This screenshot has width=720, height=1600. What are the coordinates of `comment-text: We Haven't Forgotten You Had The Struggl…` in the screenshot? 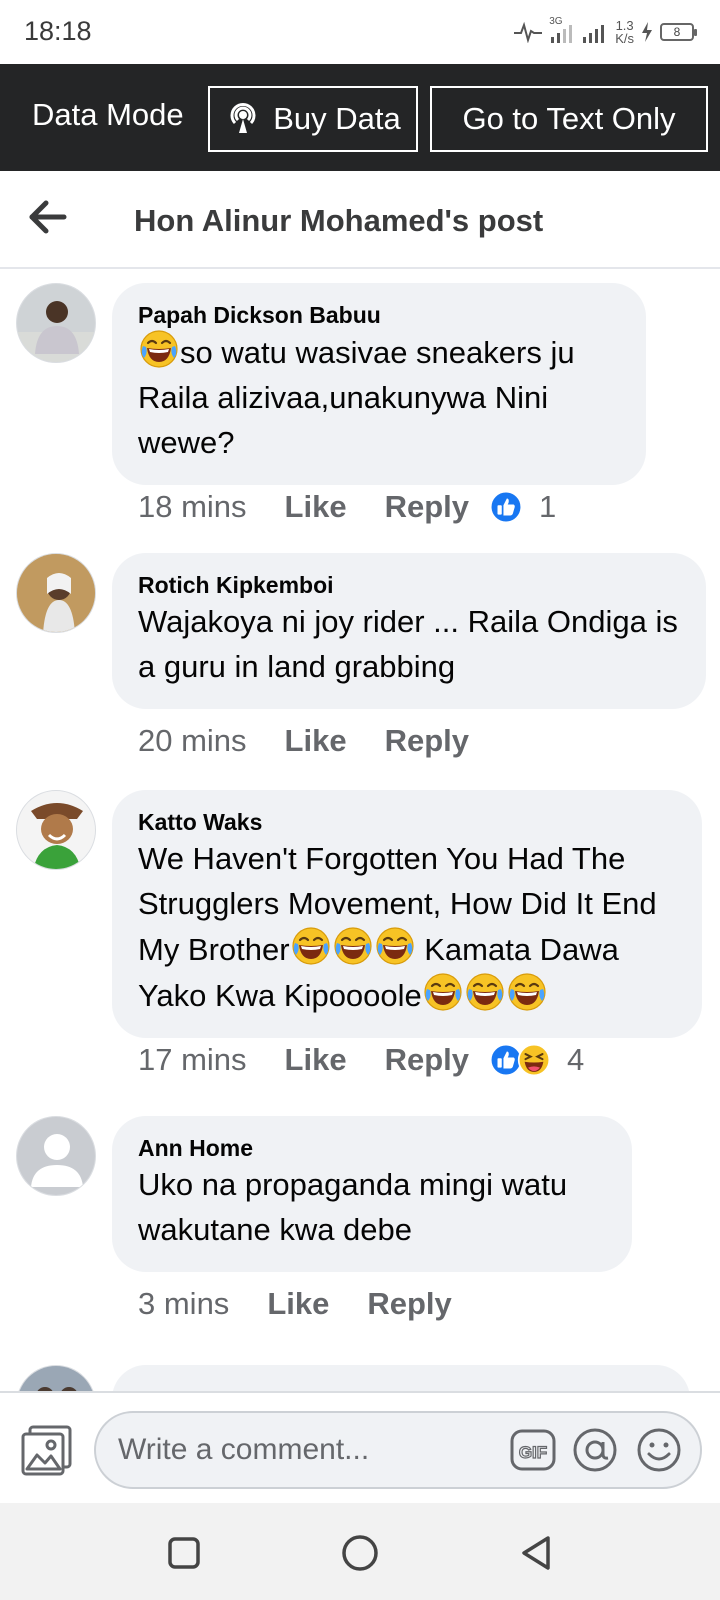 It's located at (397, 927).